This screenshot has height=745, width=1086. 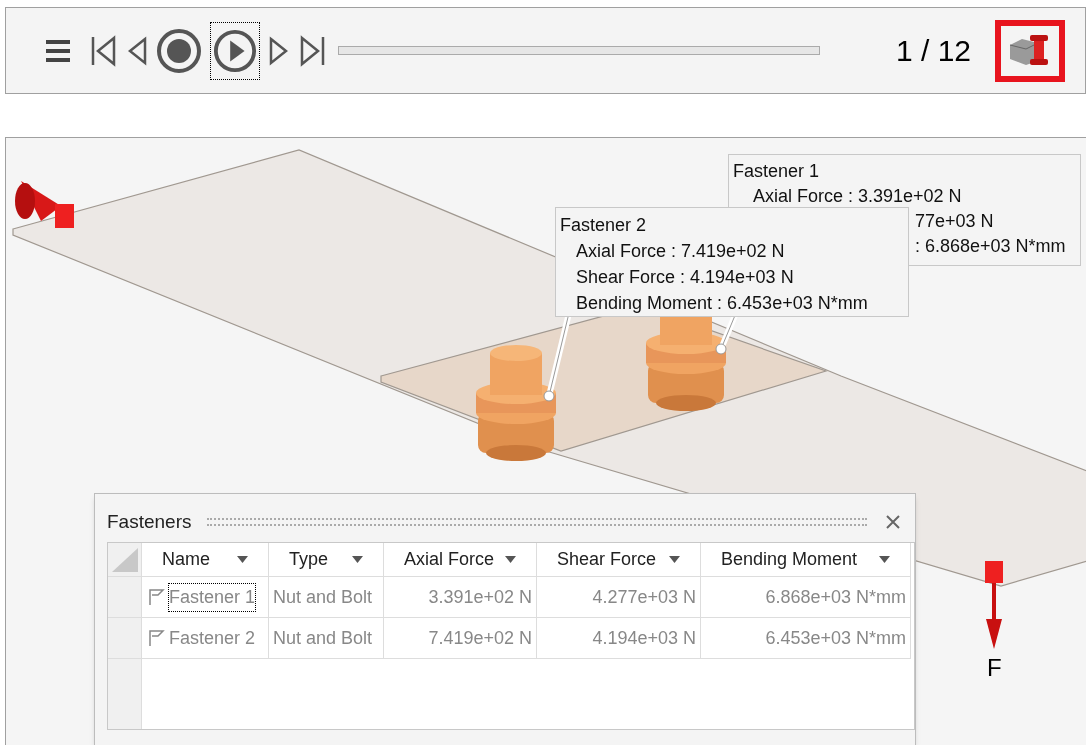 I want to click on table-cell: 4.277e+03 N, so click(x=619, y=597).